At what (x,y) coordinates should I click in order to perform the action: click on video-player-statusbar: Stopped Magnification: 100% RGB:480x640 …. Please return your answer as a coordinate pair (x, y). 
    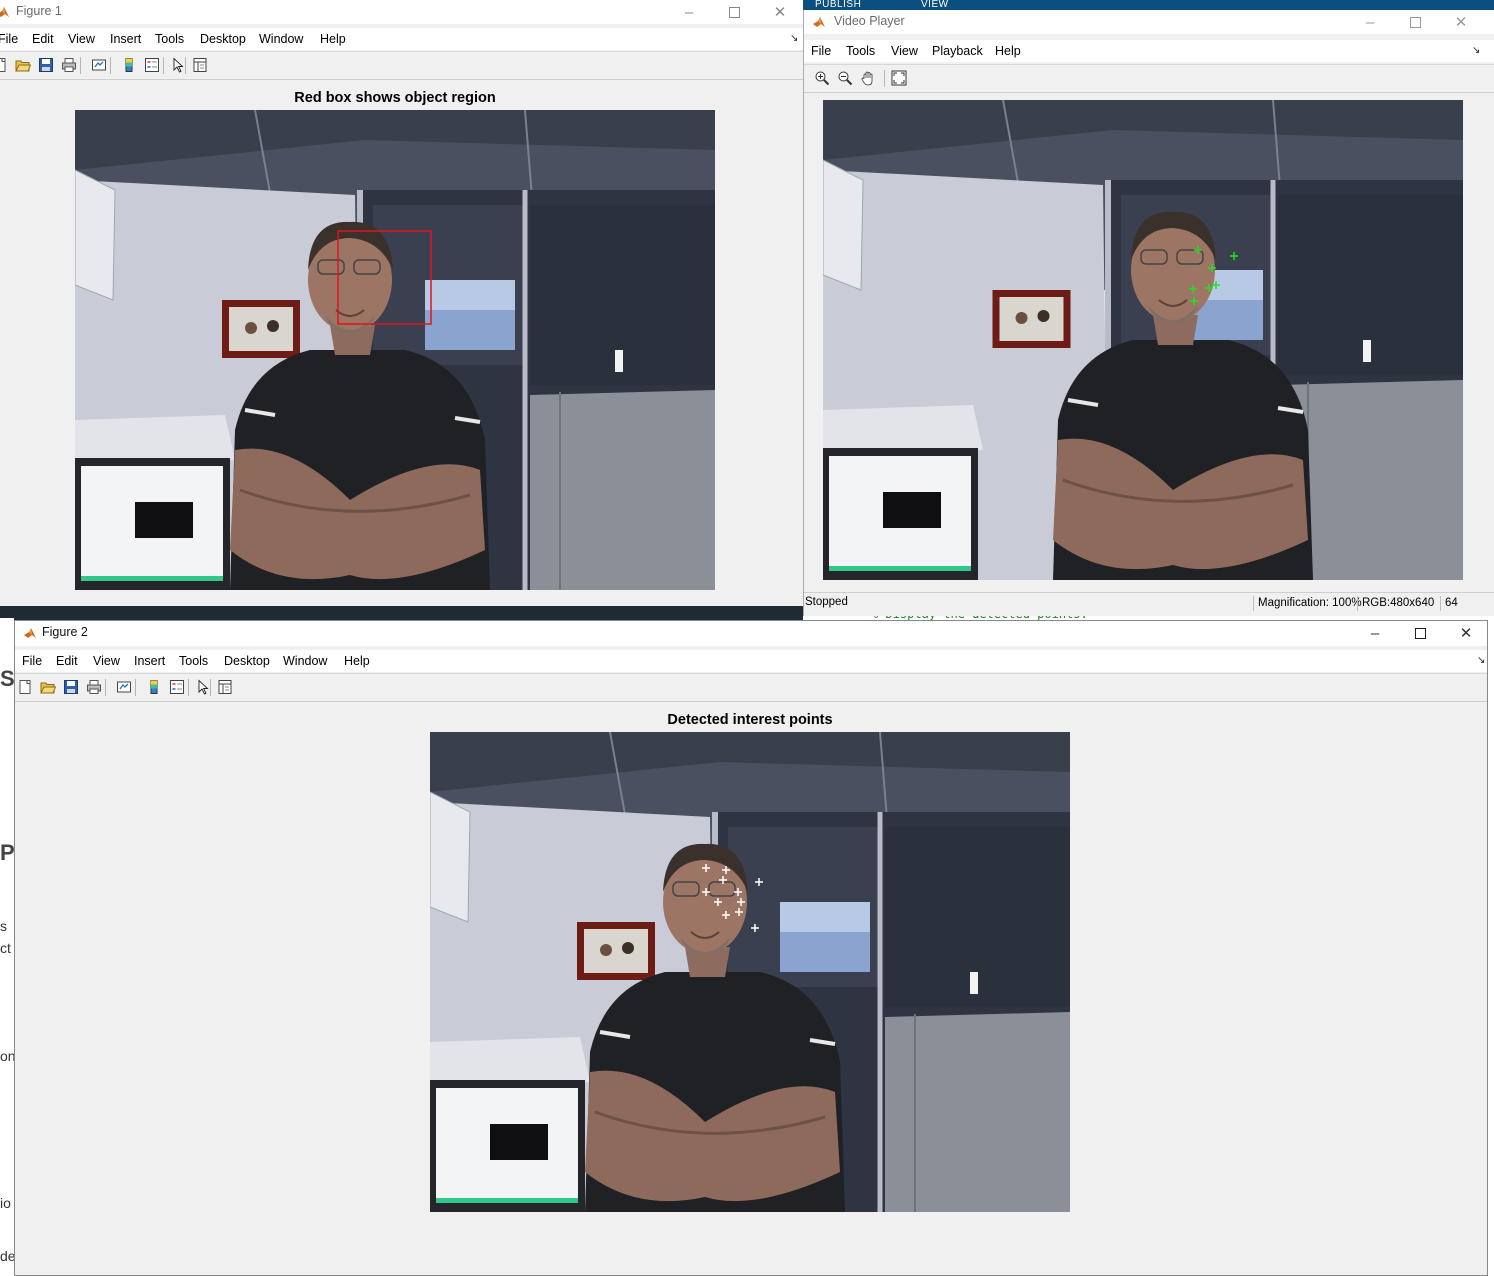
    Looking at the image, I should click on (1149, 602).